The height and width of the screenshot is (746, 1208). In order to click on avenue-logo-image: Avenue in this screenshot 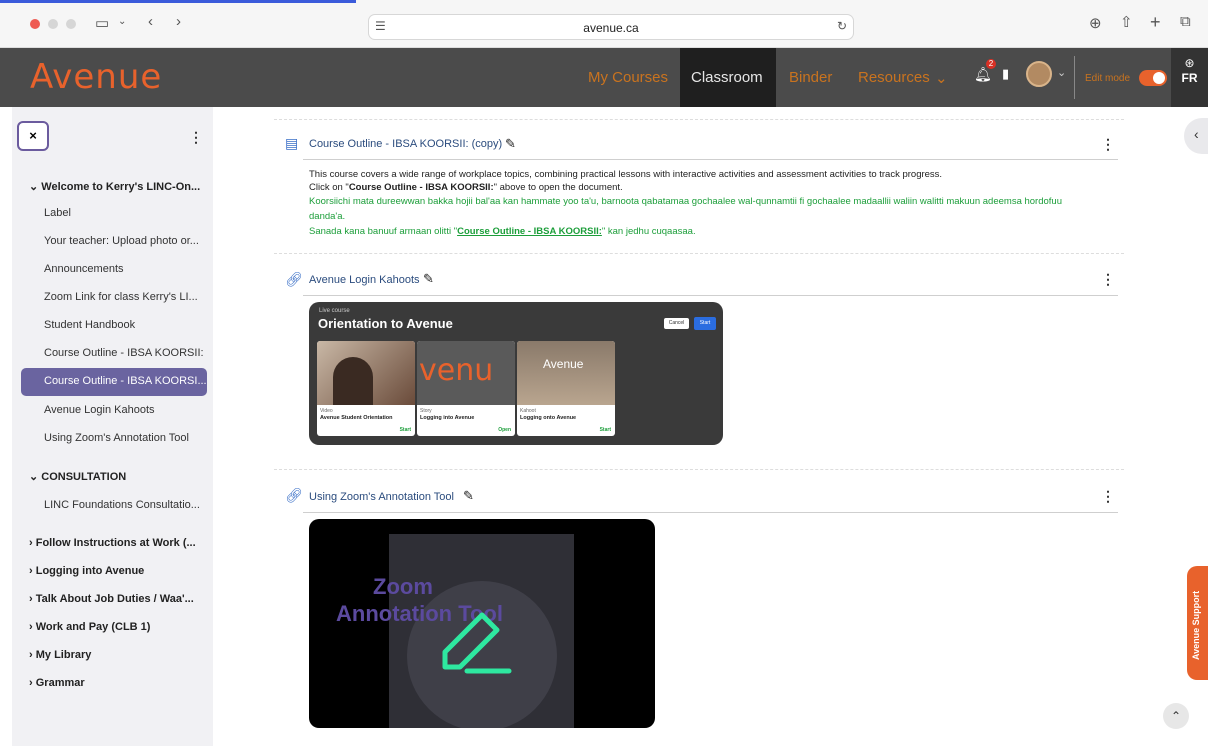, I will do `click(563, 364)`.